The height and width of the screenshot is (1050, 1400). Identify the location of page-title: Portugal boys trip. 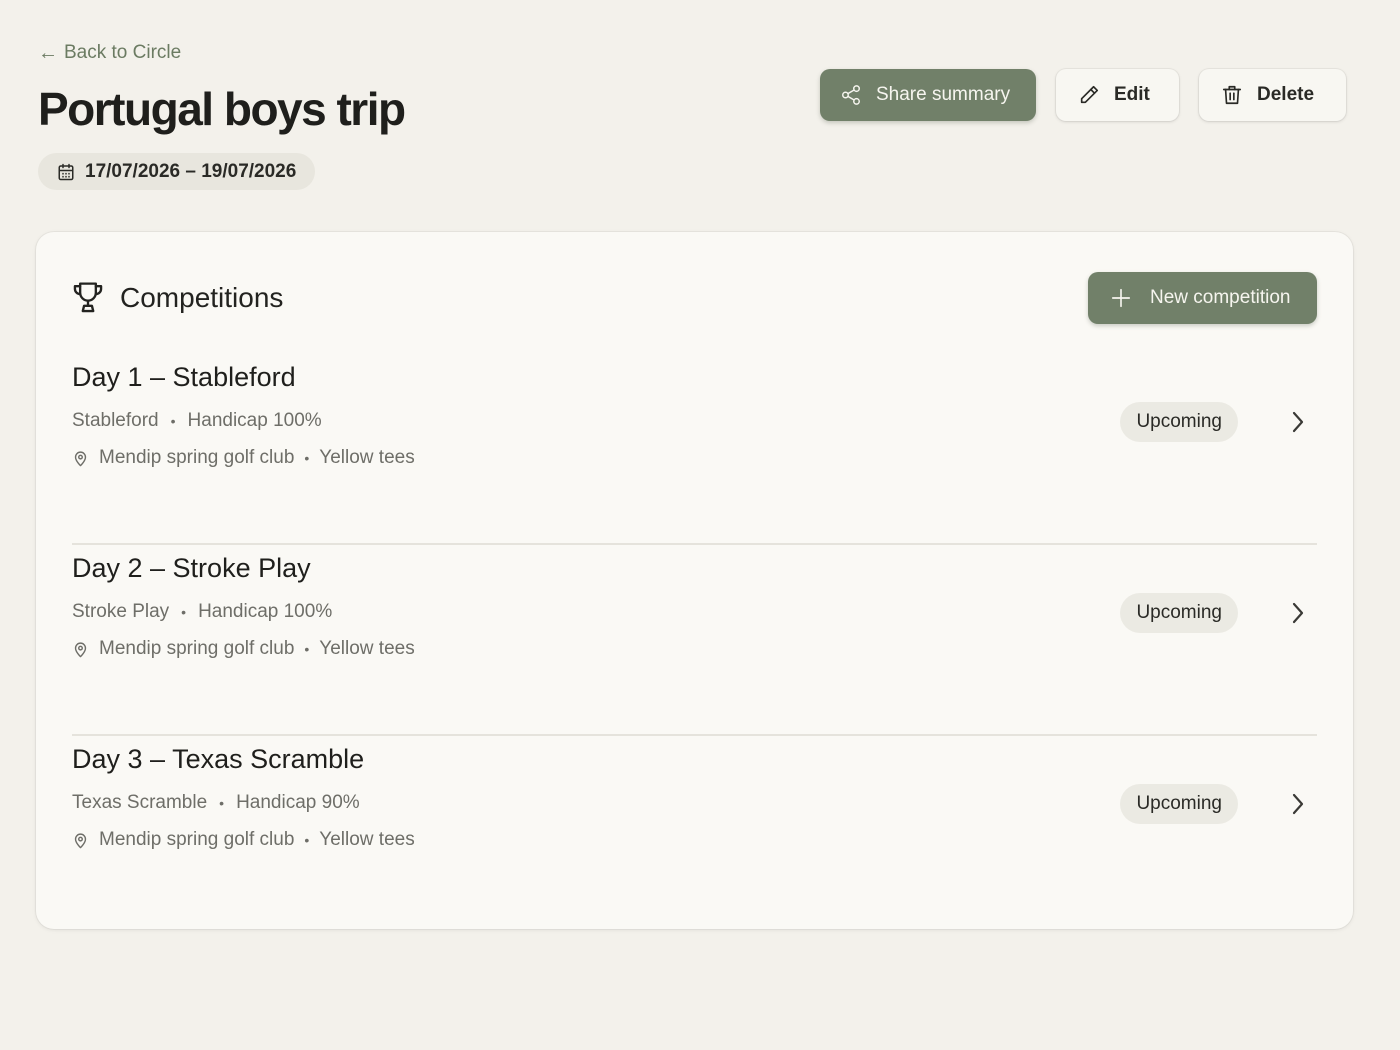
(222, 109).